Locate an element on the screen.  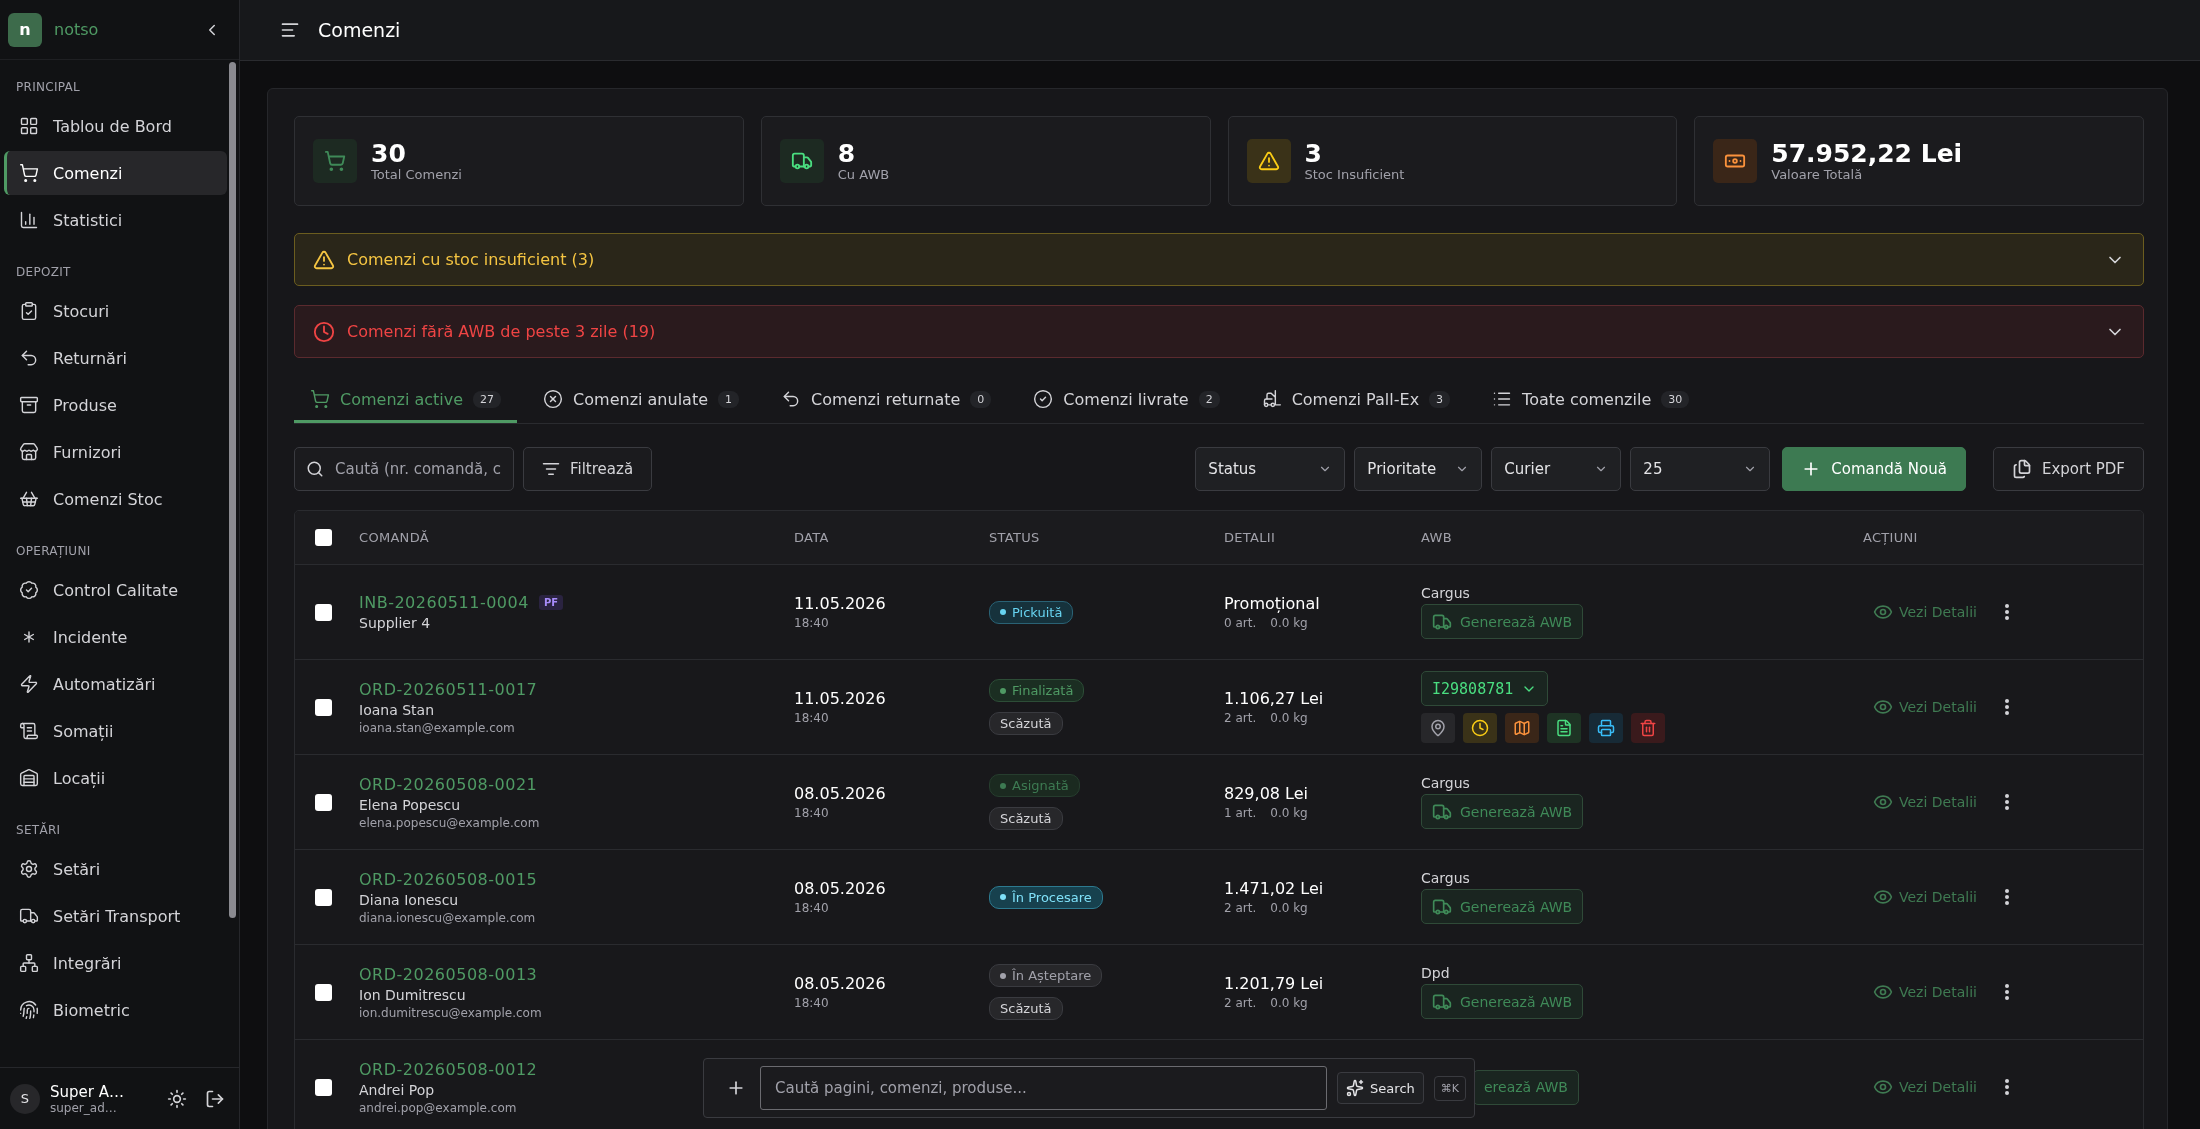
order-value: 1.471,02 Lei is located at coordinates (1274, 888).